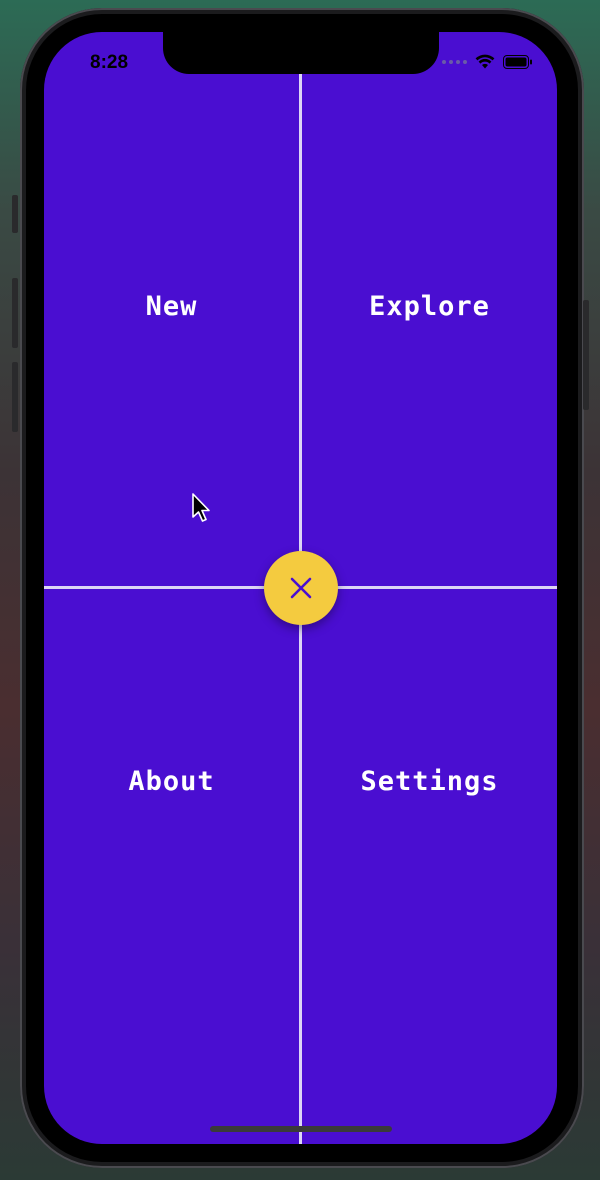  What do you see at coordinates (15, 214) in the screenshot?
I see `silent-switch` at bounding box center [15, 214].